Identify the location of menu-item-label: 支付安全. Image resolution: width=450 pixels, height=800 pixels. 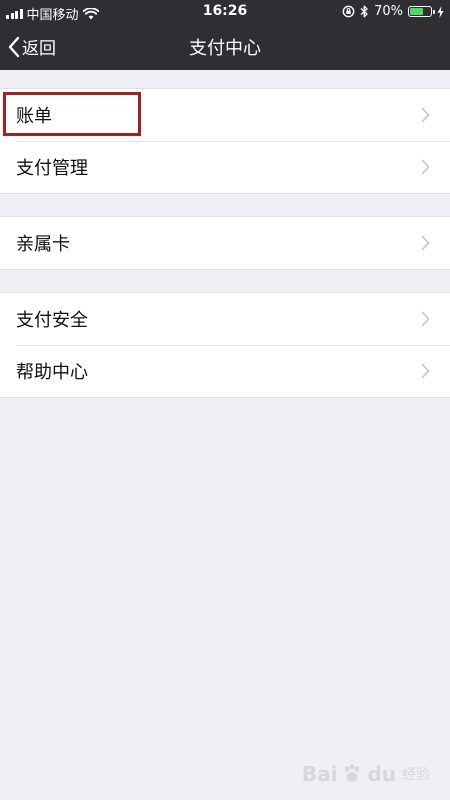
(52, 320).